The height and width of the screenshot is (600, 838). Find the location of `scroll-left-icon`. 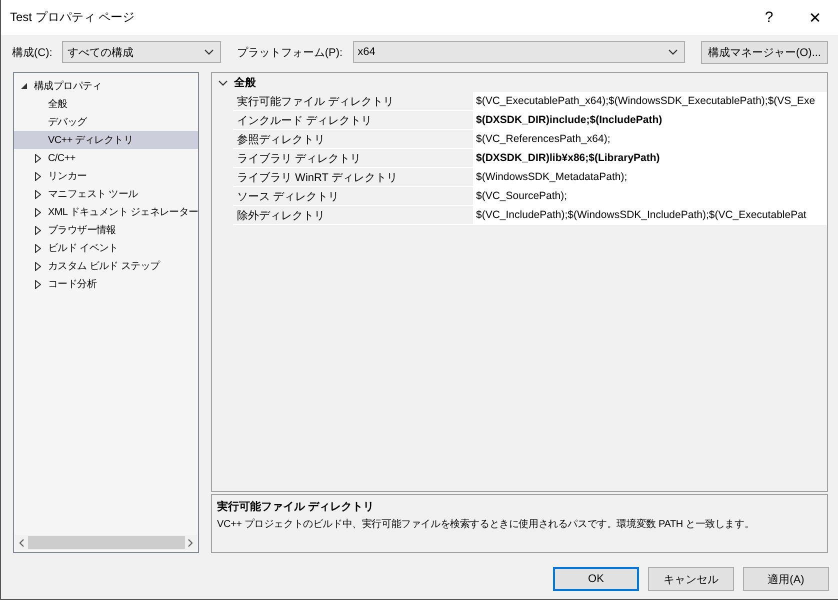

scroll-left-icon is located at coordinates (21, 542).